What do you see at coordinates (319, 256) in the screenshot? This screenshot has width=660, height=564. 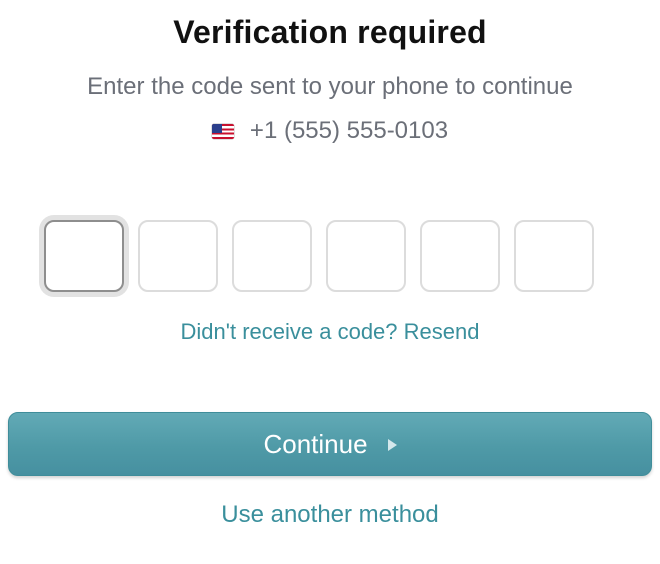 I see `verification-code-input-group` at bounding box center [319, 256].